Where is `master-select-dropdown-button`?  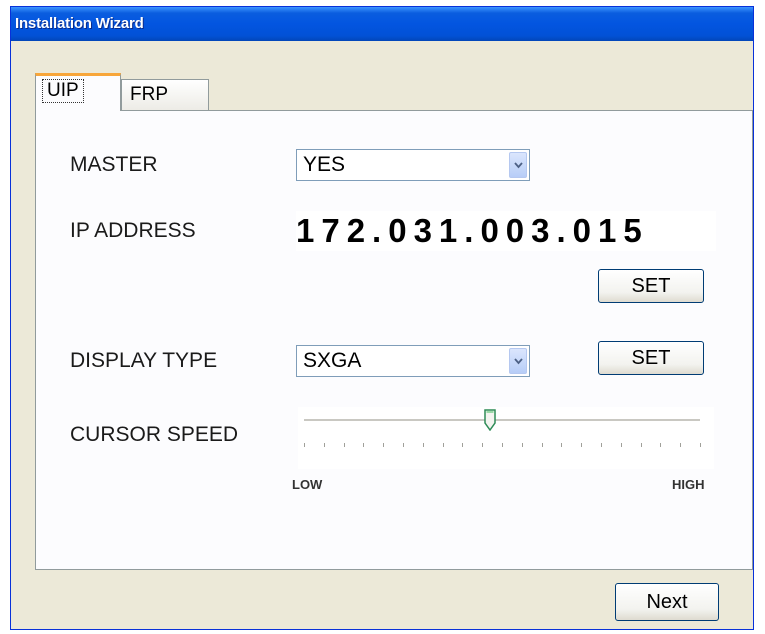 master-select-dropdown-button is located at coordinates (518, 165).